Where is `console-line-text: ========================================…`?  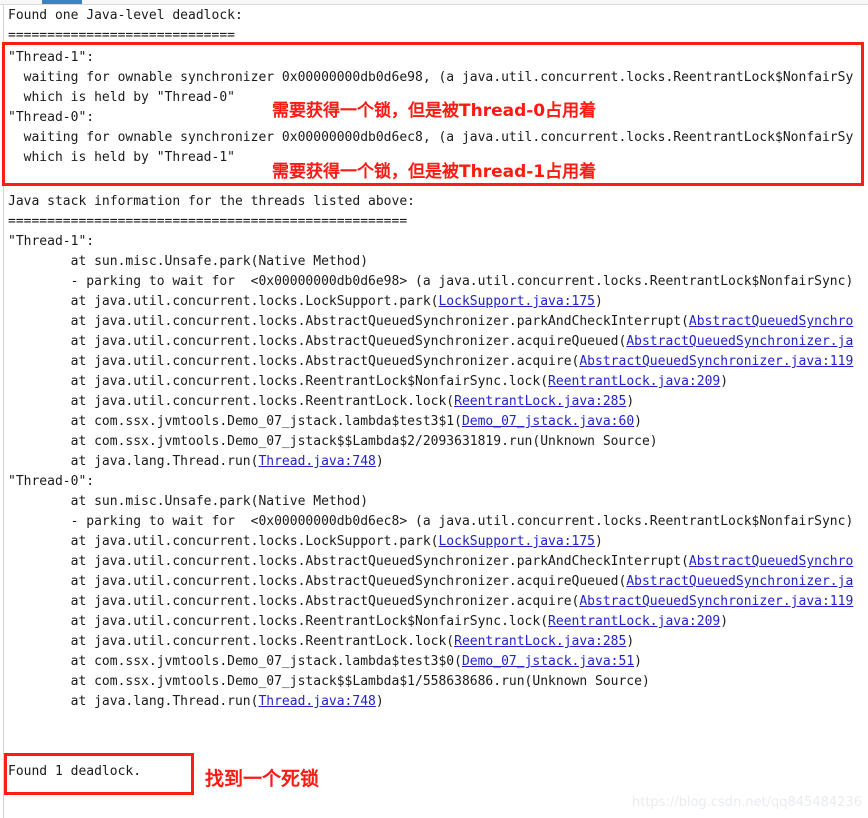
console-line-text: ========================================… is located at coordinates (208, 221).